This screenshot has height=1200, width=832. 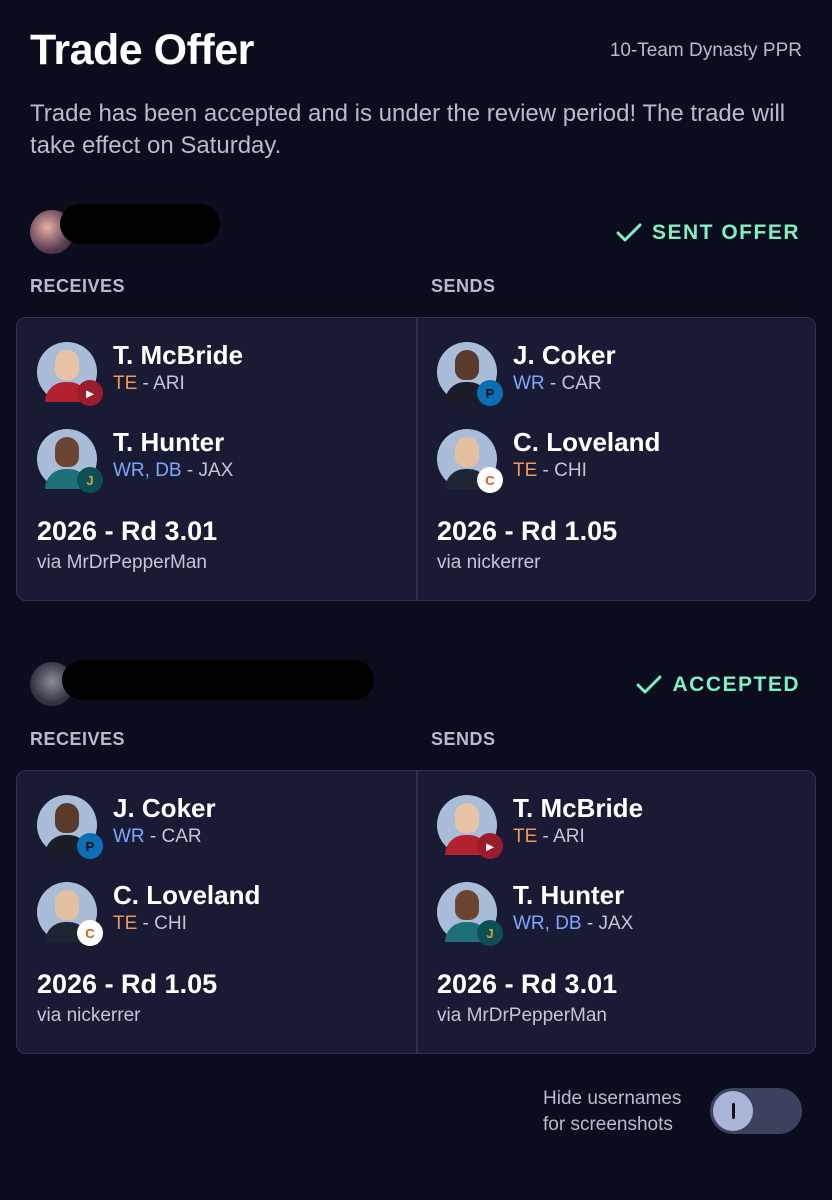 I want to click on status-label: ACCEPTED, so click(x=736, y=684).